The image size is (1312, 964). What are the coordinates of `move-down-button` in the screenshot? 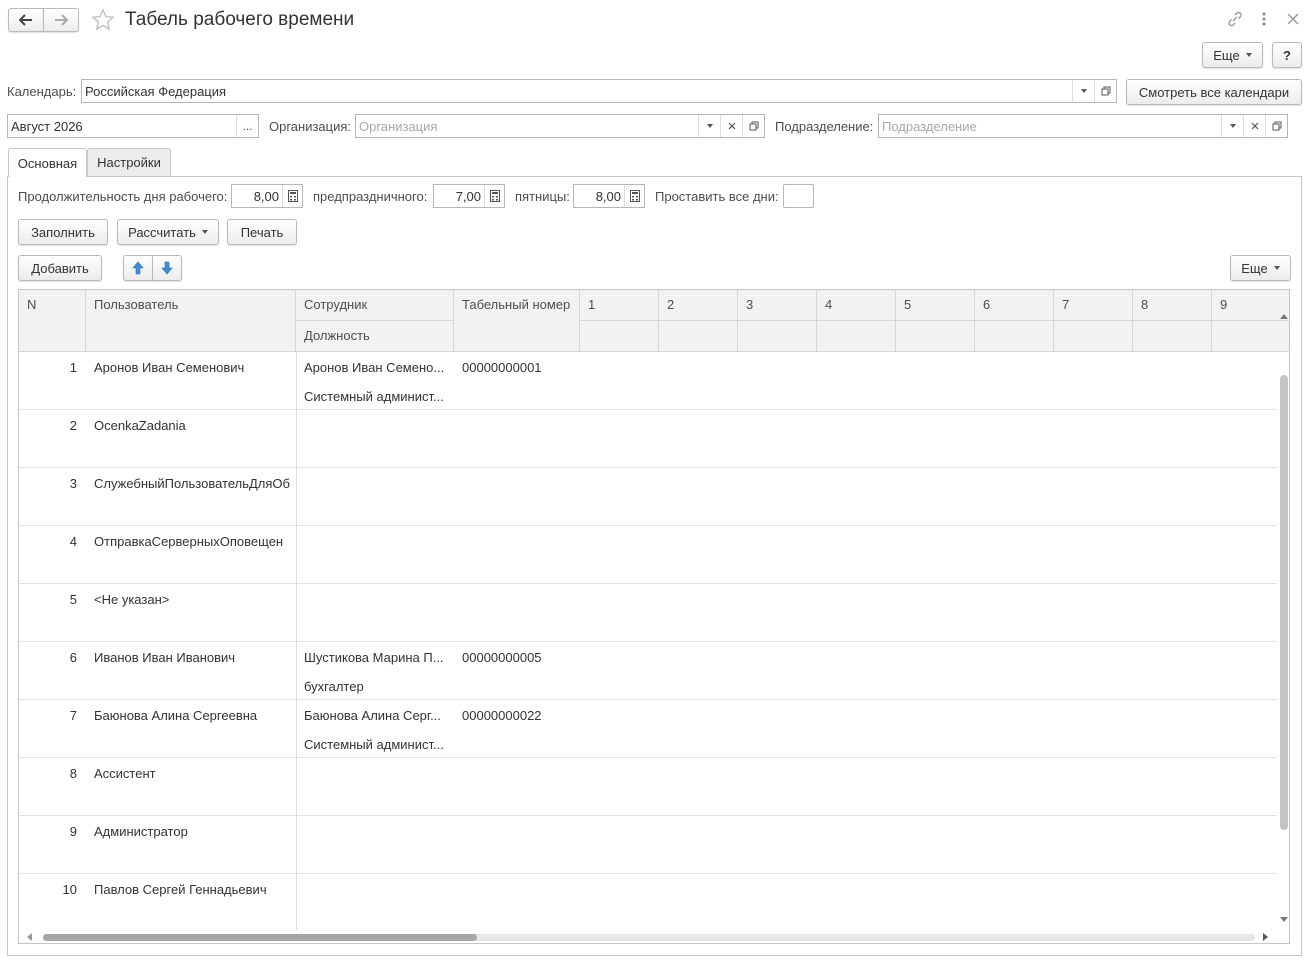 It's located at (167, 268).